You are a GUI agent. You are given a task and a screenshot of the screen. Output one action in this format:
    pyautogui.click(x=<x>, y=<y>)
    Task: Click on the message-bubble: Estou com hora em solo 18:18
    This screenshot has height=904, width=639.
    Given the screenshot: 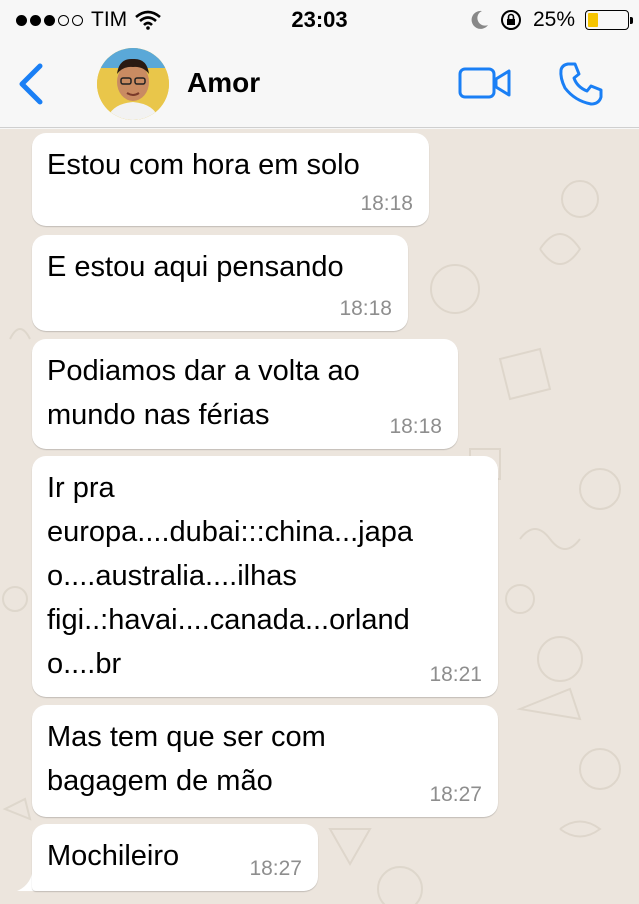 What is the action you would take?
    pyautogui.click(x=230, y=179)
    